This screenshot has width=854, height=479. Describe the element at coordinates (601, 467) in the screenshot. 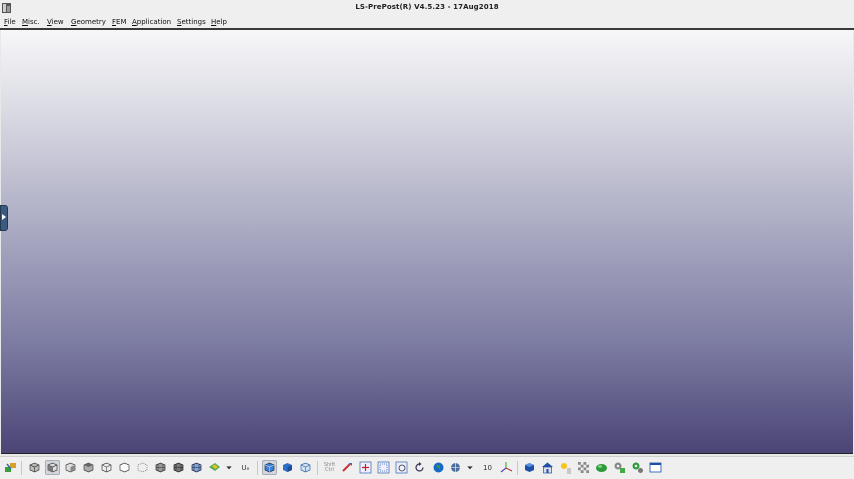

I see `green-sphere-icon` at that location.